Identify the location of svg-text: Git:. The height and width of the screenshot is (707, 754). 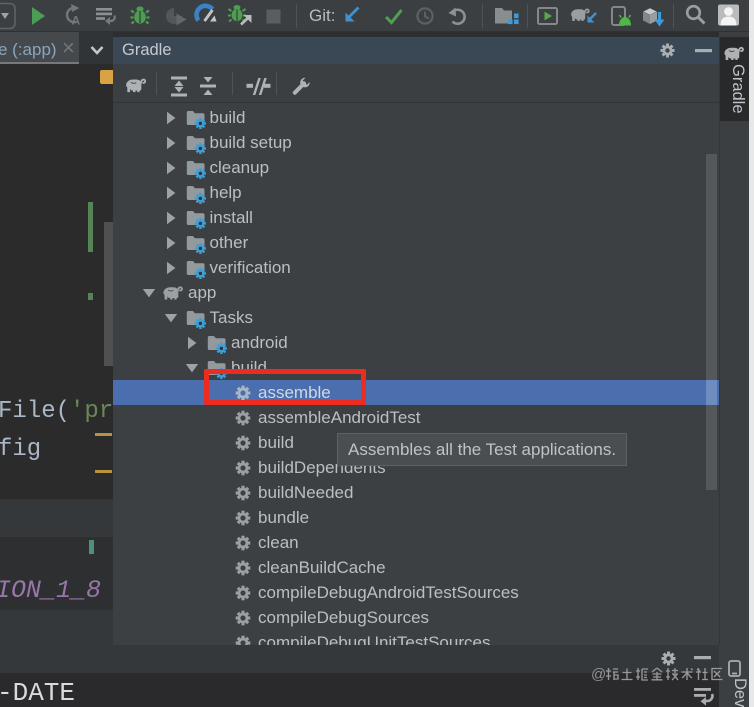
(322, 15).